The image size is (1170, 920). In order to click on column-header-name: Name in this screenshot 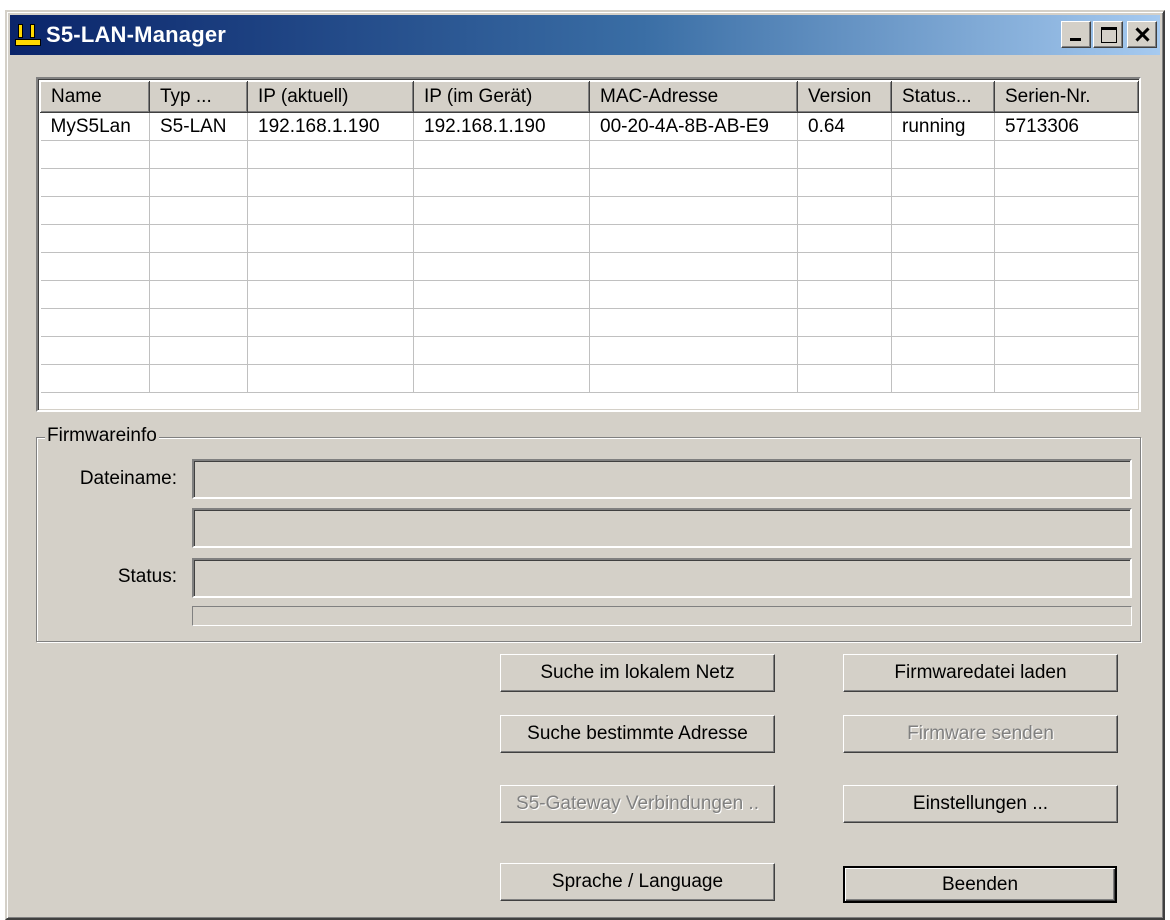, I will do `click(95, 97)`.